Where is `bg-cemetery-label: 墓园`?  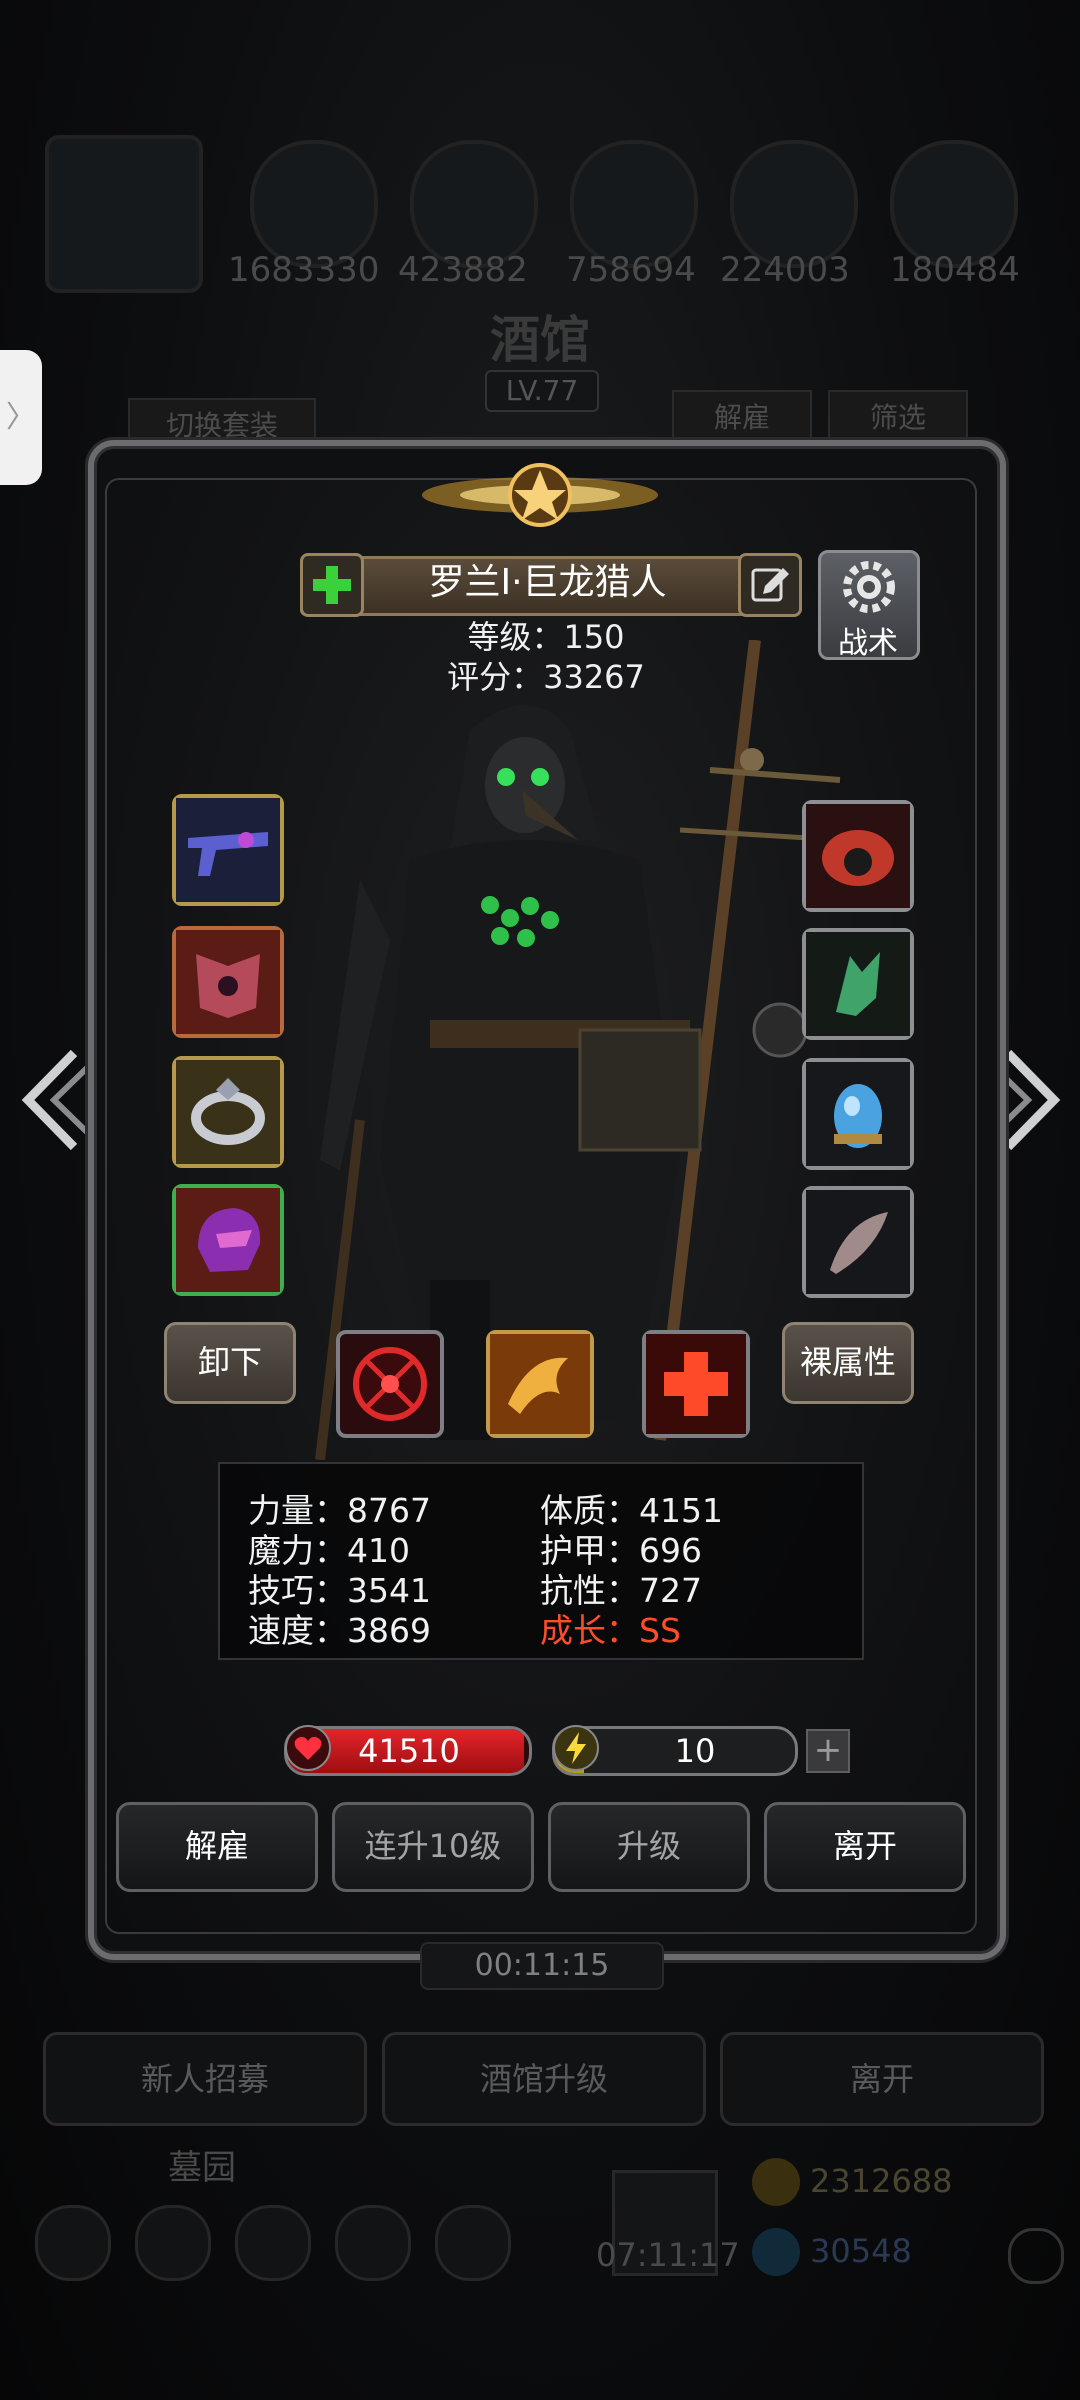
bg-cemetery-label: 墓园 is located at coordinates (202, 2168).